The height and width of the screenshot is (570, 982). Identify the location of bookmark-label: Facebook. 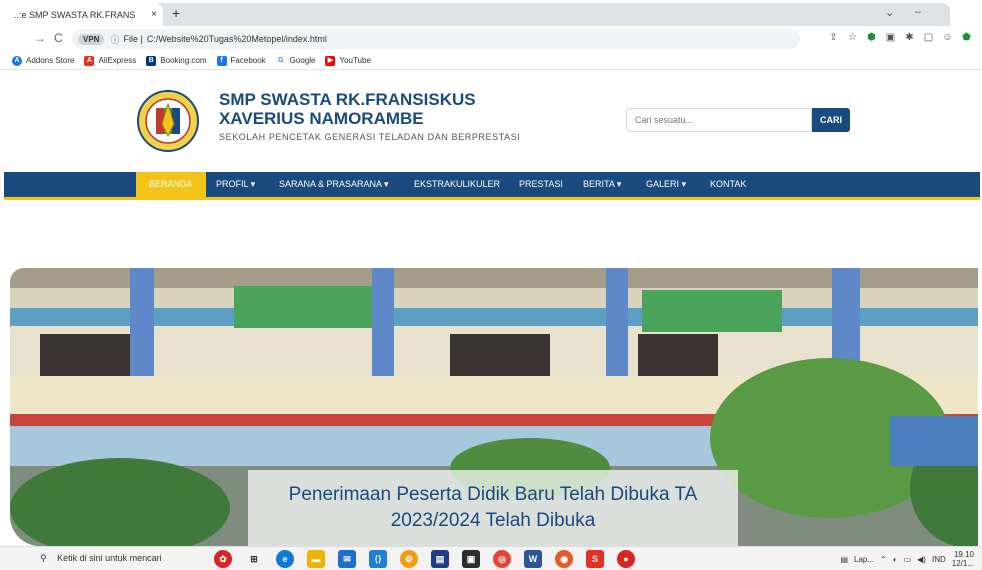
(248, 60).